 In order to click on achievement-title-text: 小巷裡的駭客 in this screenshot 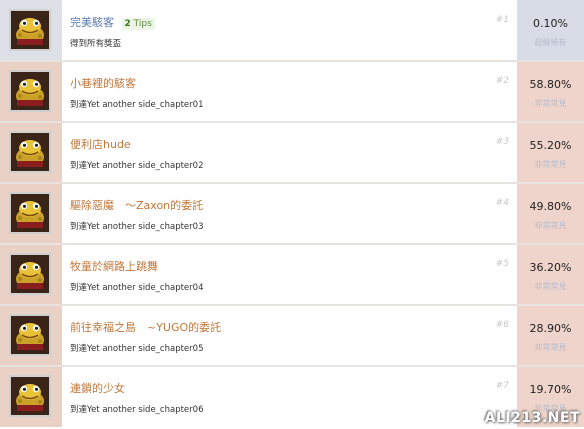, I will do `click(103, 83)`.